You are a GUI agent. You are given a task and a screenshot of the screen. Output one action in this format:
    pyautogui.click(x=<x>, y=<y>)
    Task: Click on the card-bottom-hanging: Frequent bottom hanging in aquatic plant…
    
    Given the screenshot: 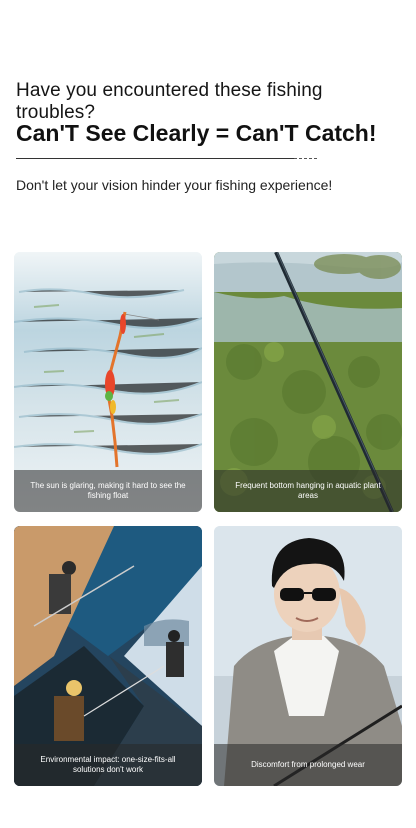 What is the action you would take?
    pyautogui.click(x=308, y=382)
    